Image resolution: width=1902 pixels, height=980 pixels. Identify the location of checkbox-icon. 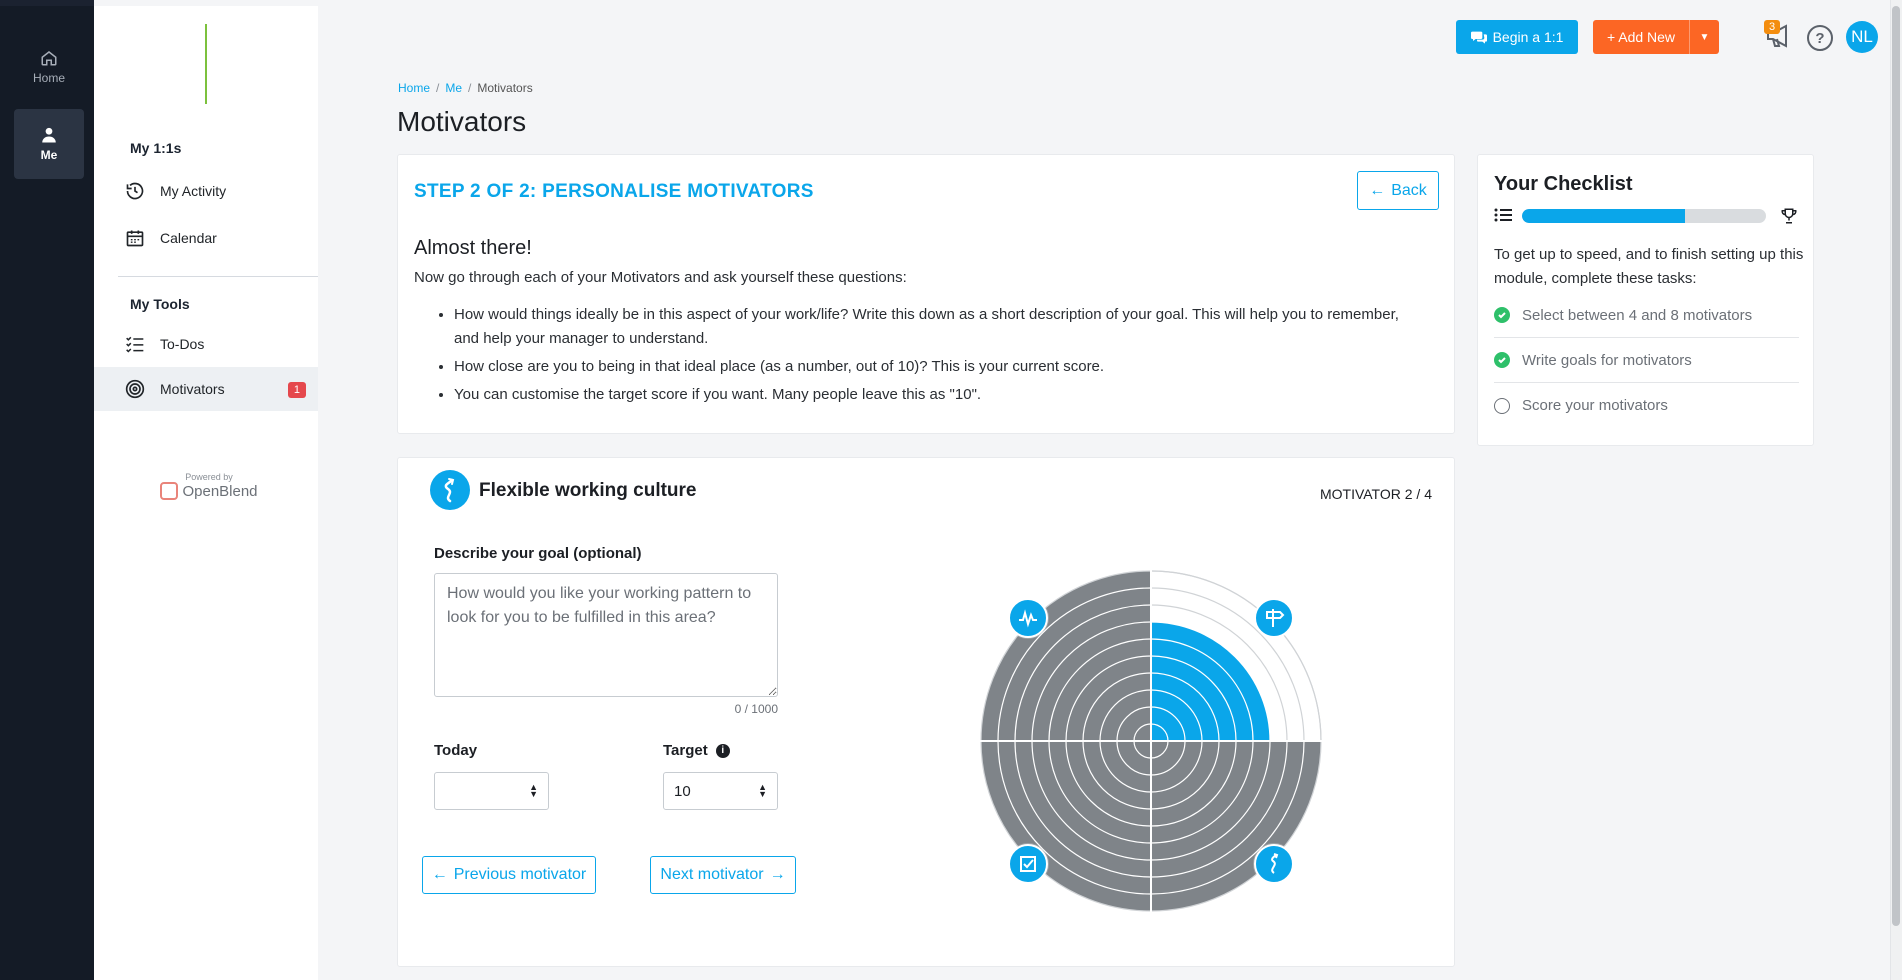
(1028, 864).